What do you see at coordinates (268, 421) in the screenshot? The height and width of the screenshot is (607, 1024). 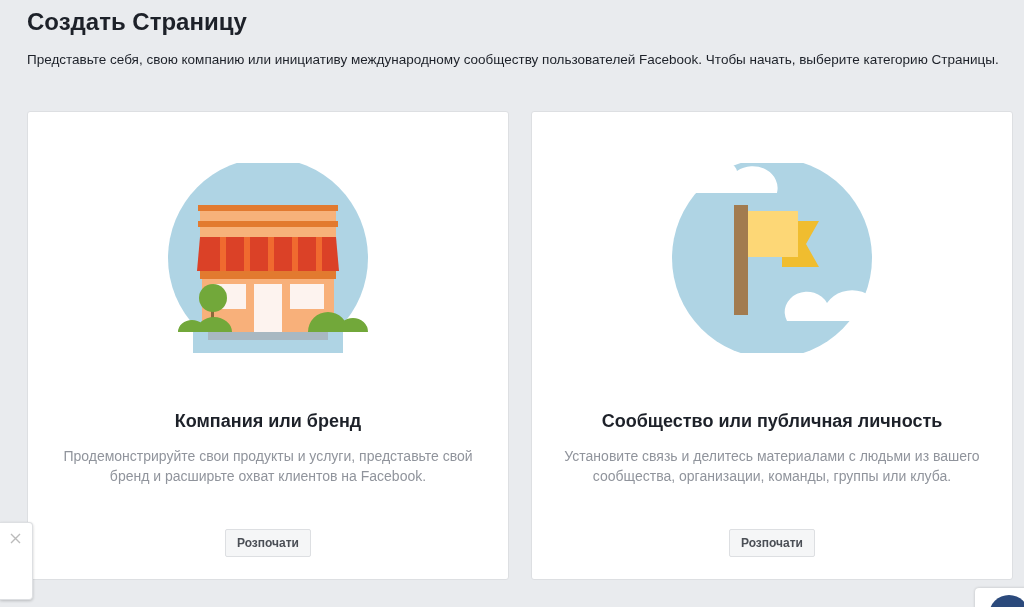 I see `card-title: Компания или бренд` at bounding box center [268, 421].